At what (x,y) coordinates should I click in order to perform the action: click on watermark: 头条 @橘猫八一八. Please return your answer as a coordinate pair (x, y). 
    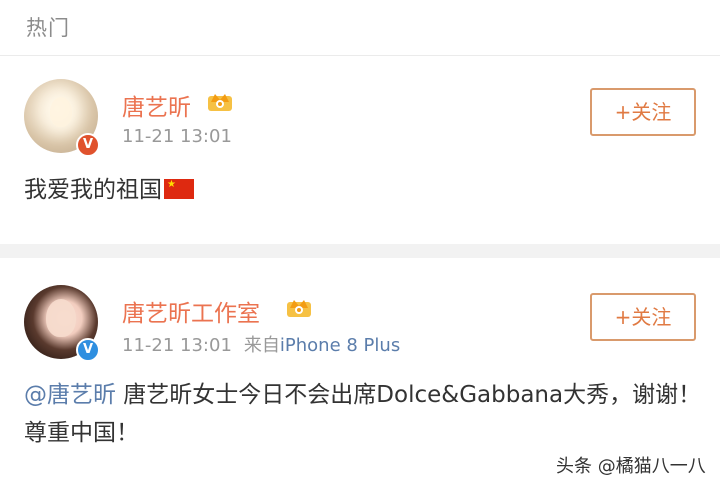
    Looking at the image, I should click on (631, 466).